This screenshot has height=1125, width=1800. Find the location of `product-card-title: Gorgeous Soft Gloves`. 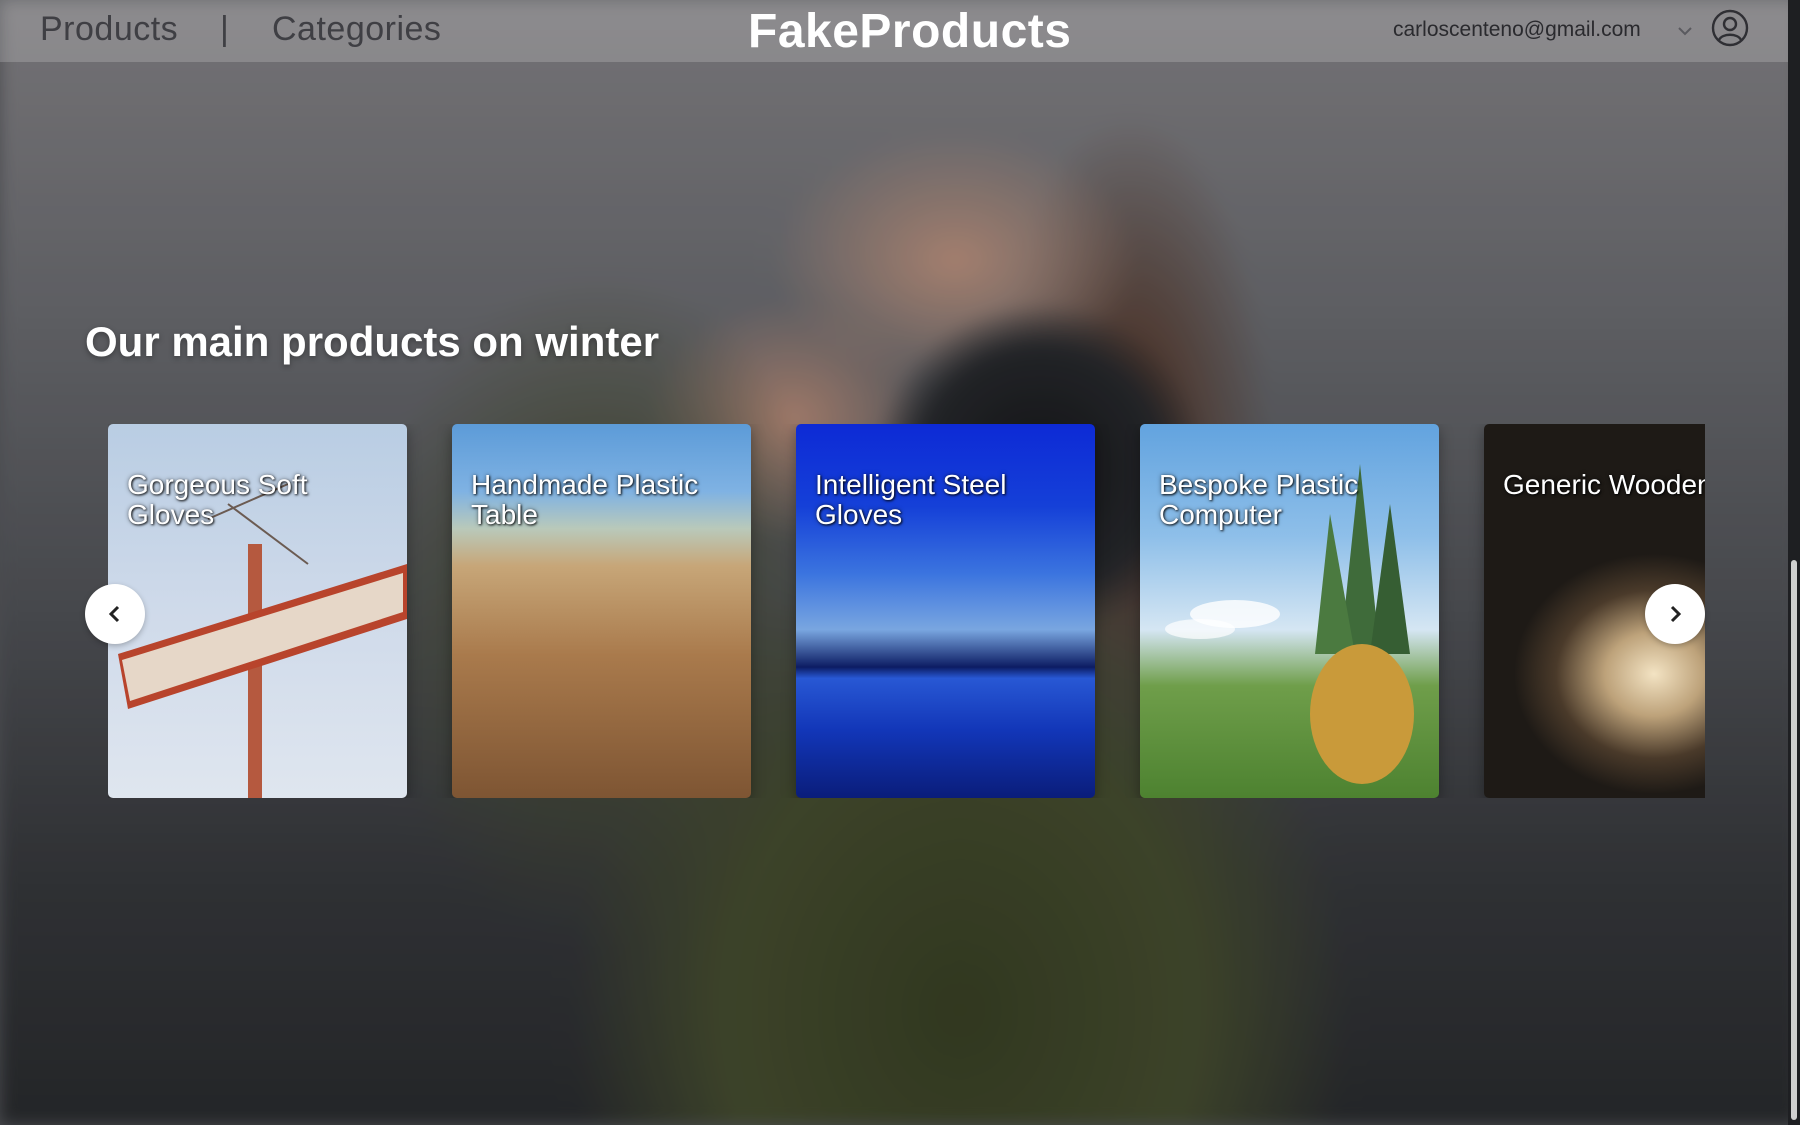

product-card-title: Gorgeous Soft Gloves is located at coordinates (217, 499).